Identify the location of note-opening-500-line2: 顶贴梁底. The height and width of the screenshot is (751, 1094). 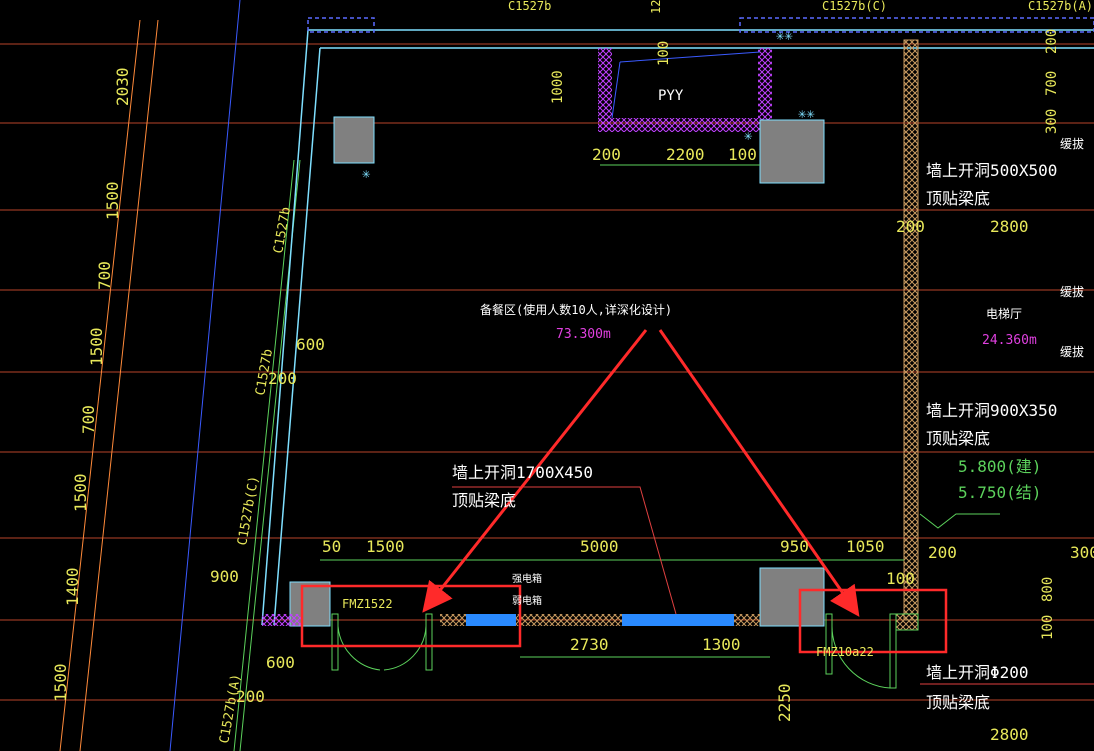
(958, 198).